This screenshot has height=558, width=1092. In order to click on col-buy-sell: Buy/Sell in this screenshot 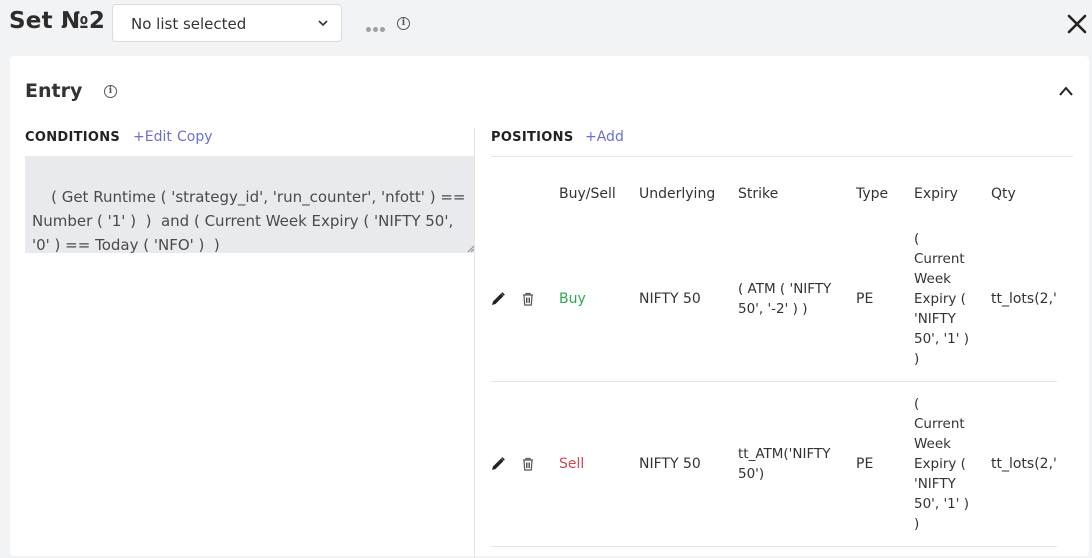, I will do `click(587, 194)`.